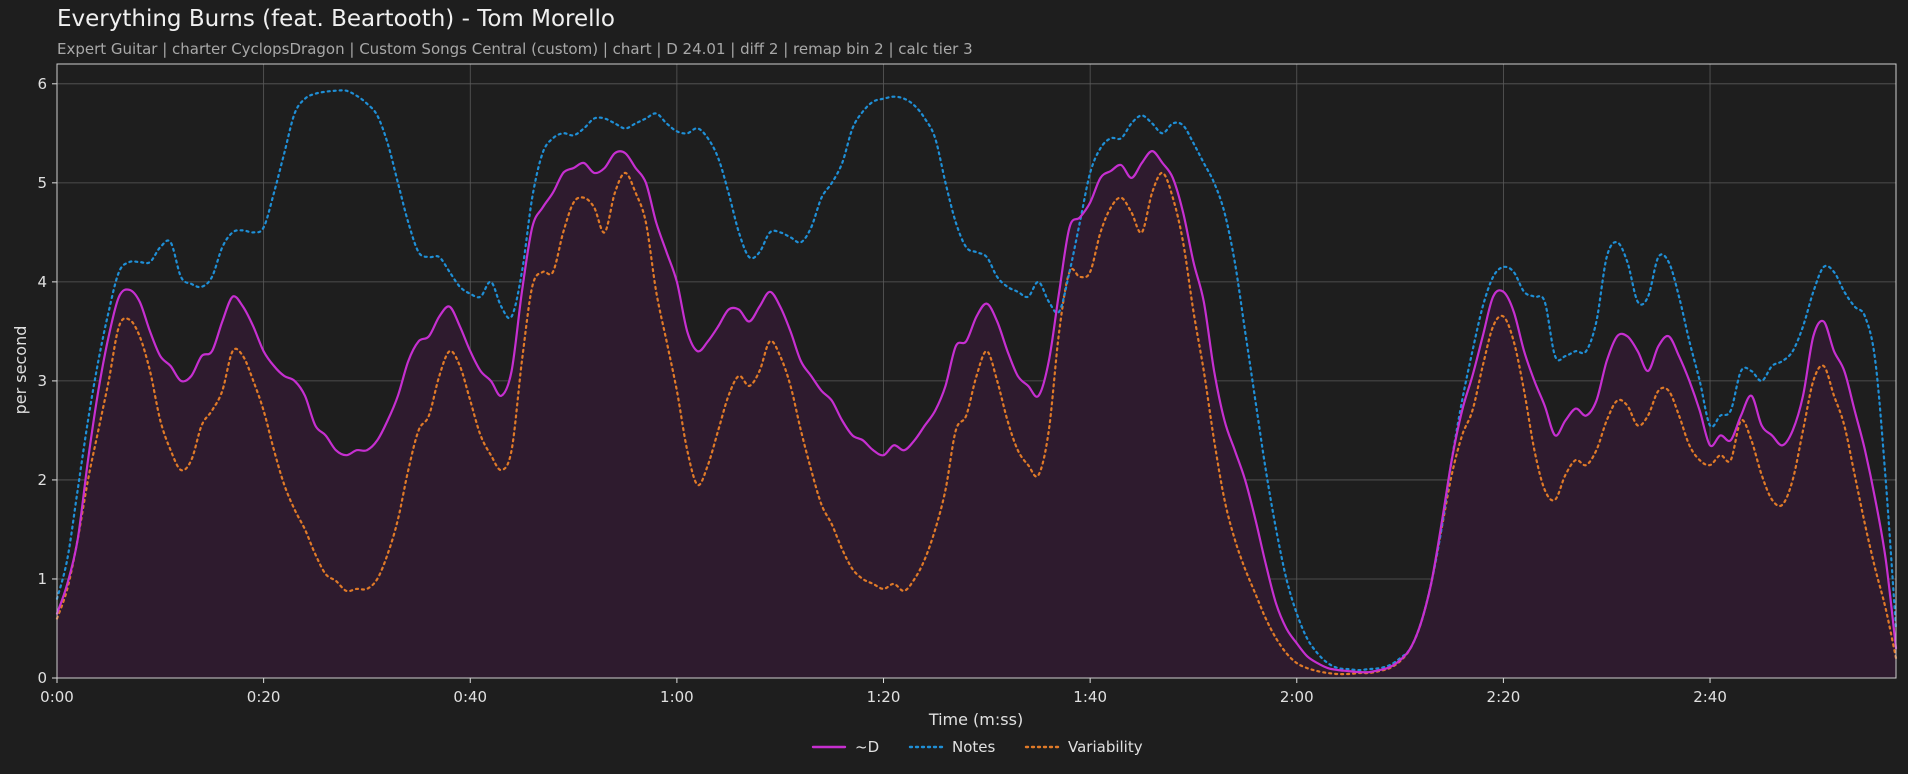 The height and width of the screenshot is (774, 1908). Describe the element at coordinates (1710, 697) in the screenshot. I see `x-tick-label: 2:40` at that location.